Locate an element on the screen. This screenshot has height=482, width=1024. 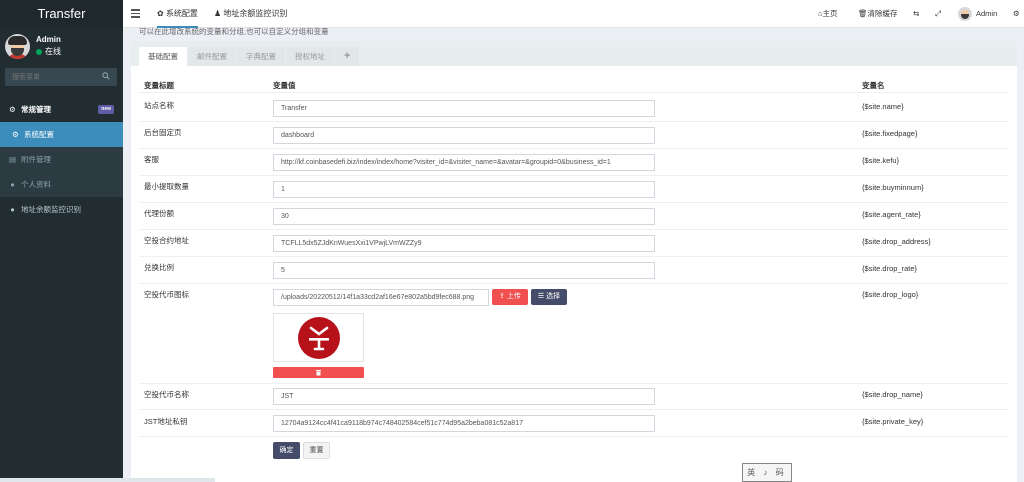
new-badge: new is located at coordinates (106, 109).